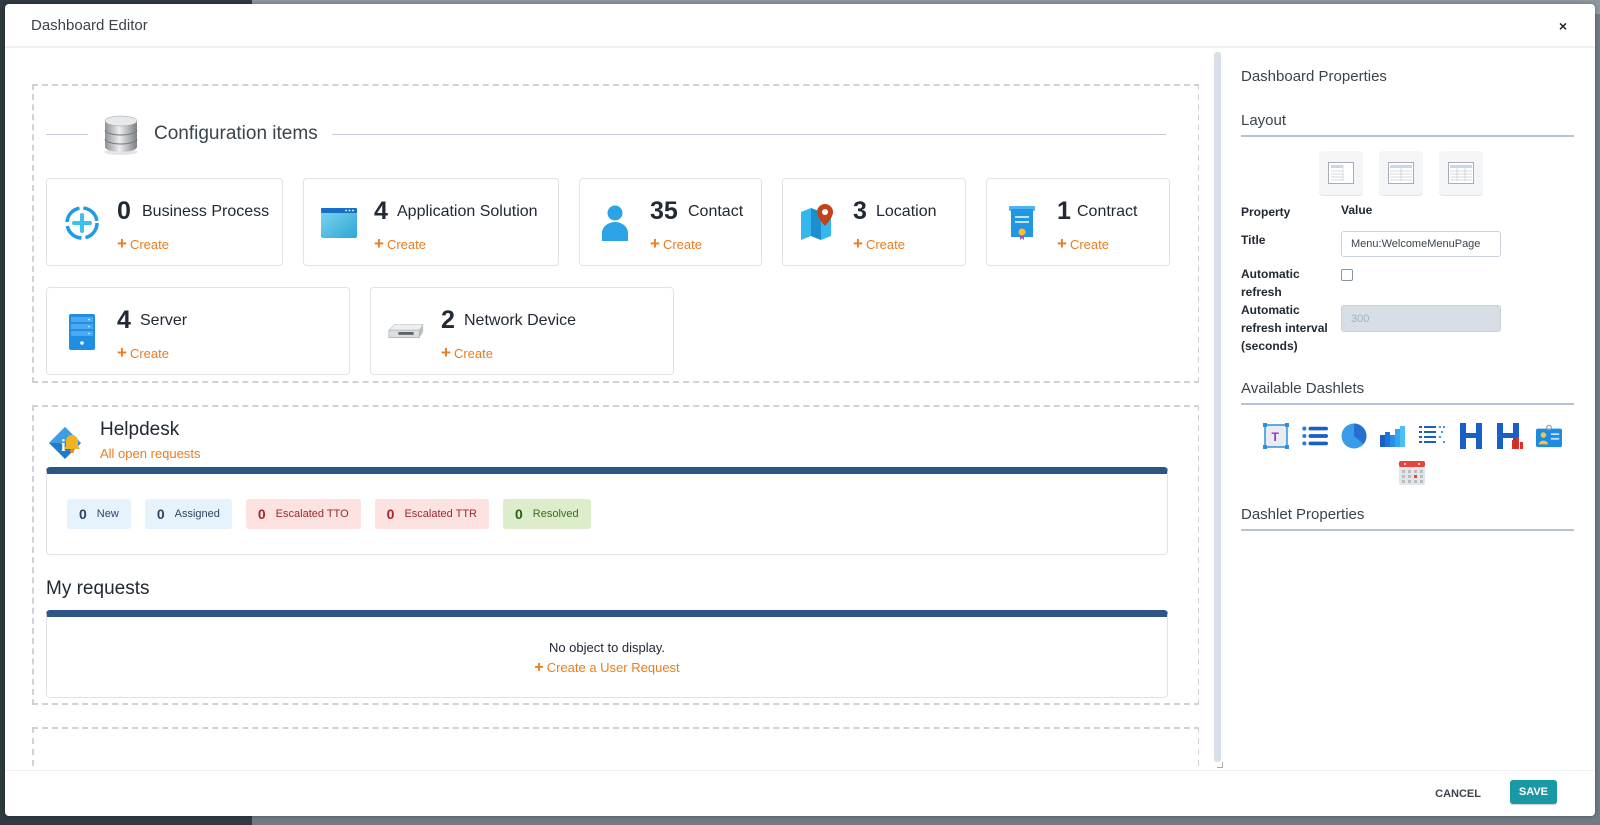 The width and height of the screenshot is (1600, 825). I want to click on svg-text: T, so click(1275, 437).